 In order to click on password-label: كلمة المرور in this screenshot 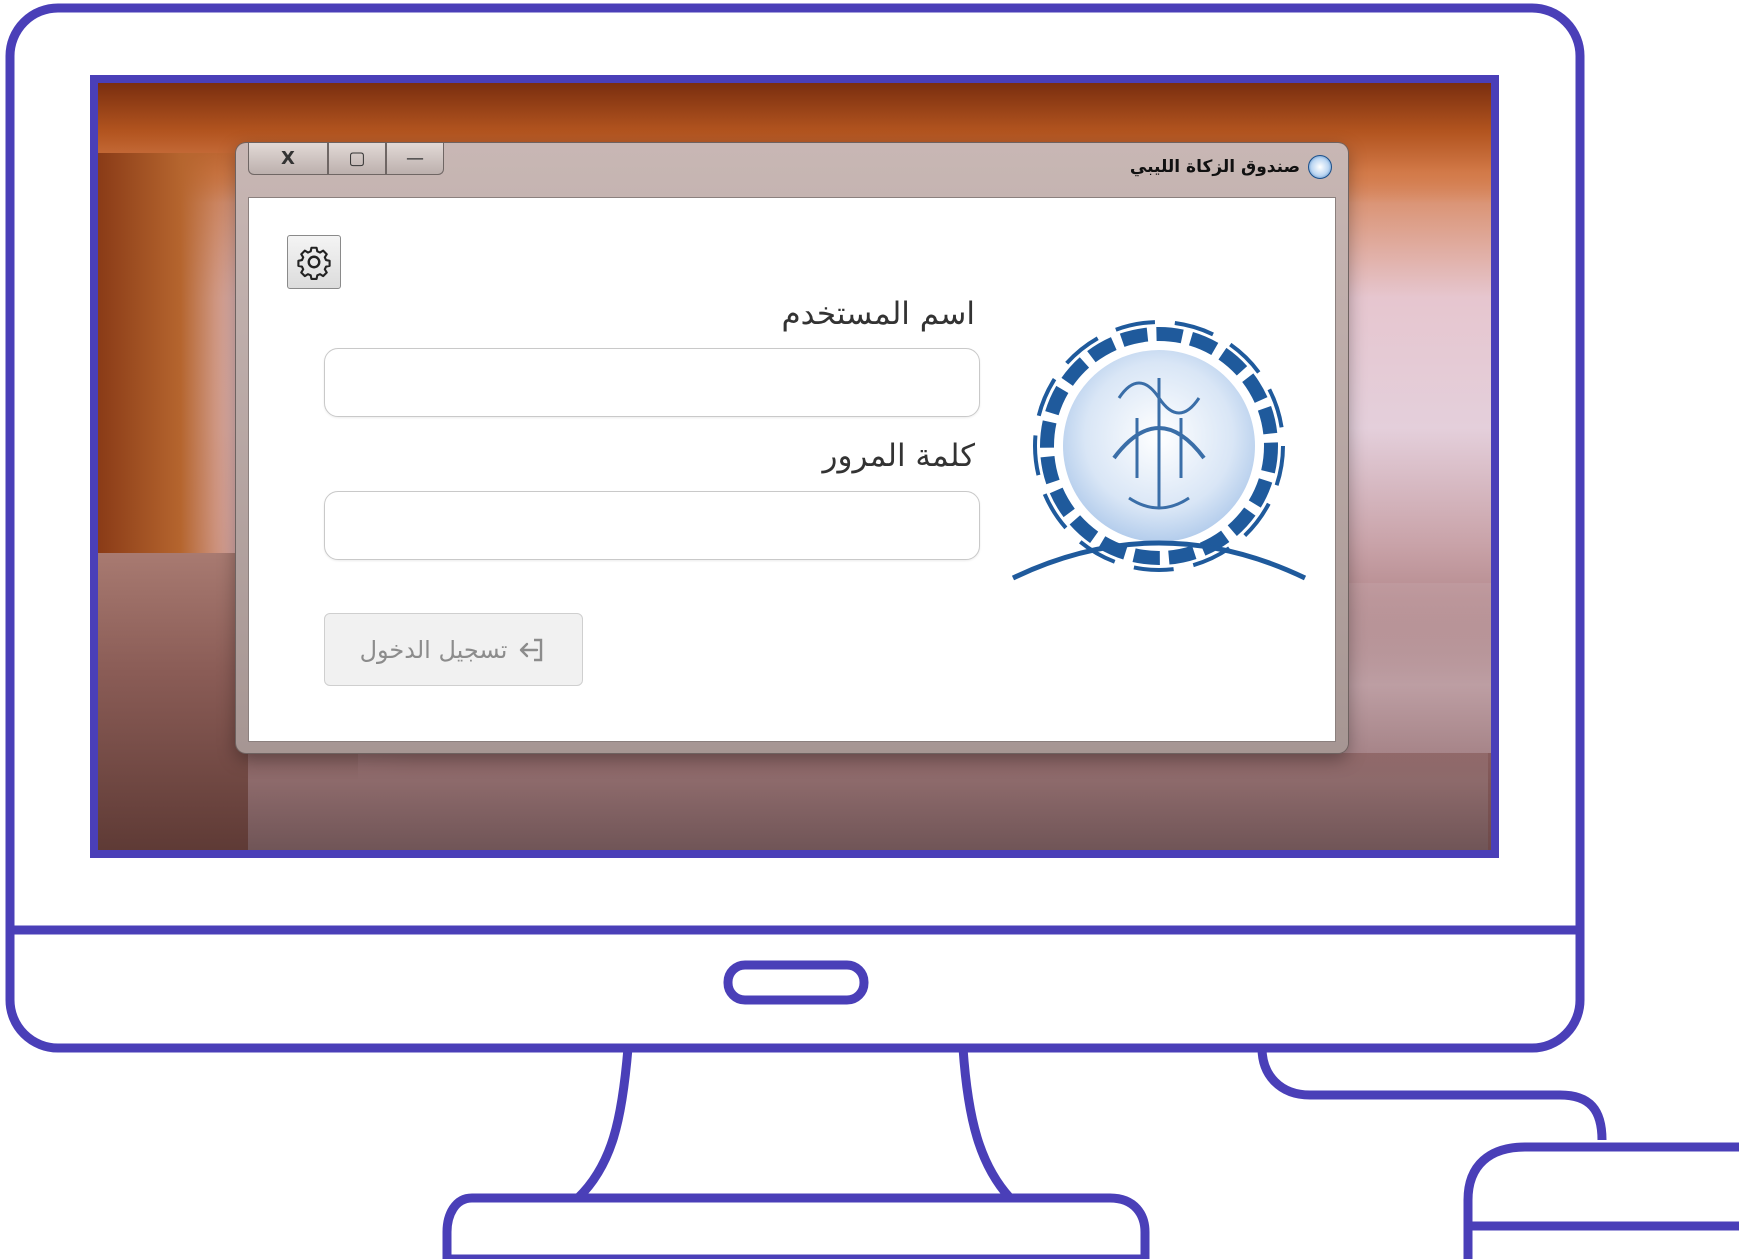, I will do `click(898, 456)`.